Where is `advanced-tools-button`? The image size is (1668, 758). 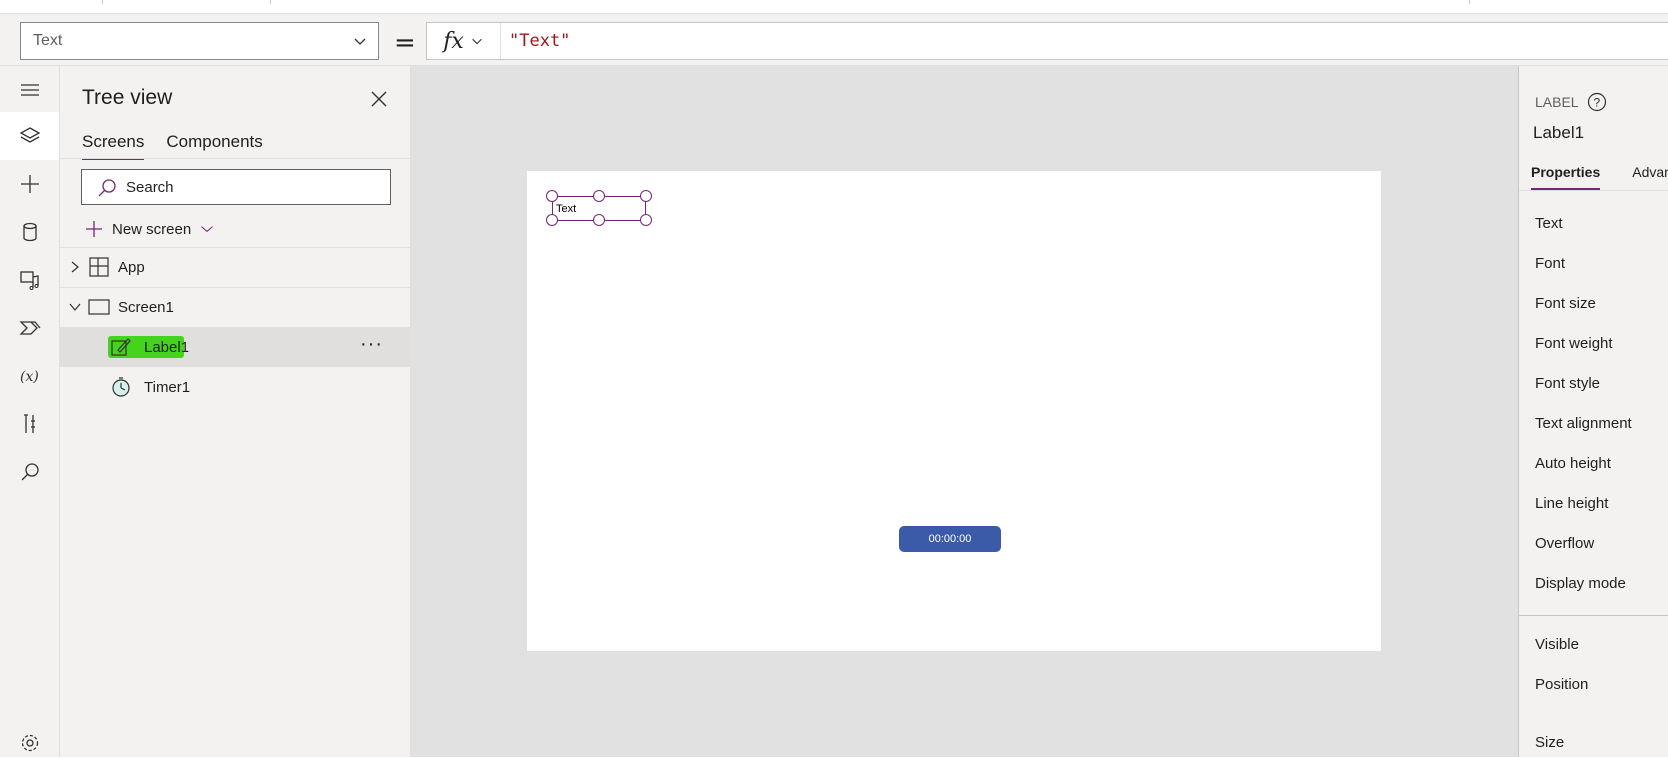 advanced-tools-button is located at coordinates (29, 424).